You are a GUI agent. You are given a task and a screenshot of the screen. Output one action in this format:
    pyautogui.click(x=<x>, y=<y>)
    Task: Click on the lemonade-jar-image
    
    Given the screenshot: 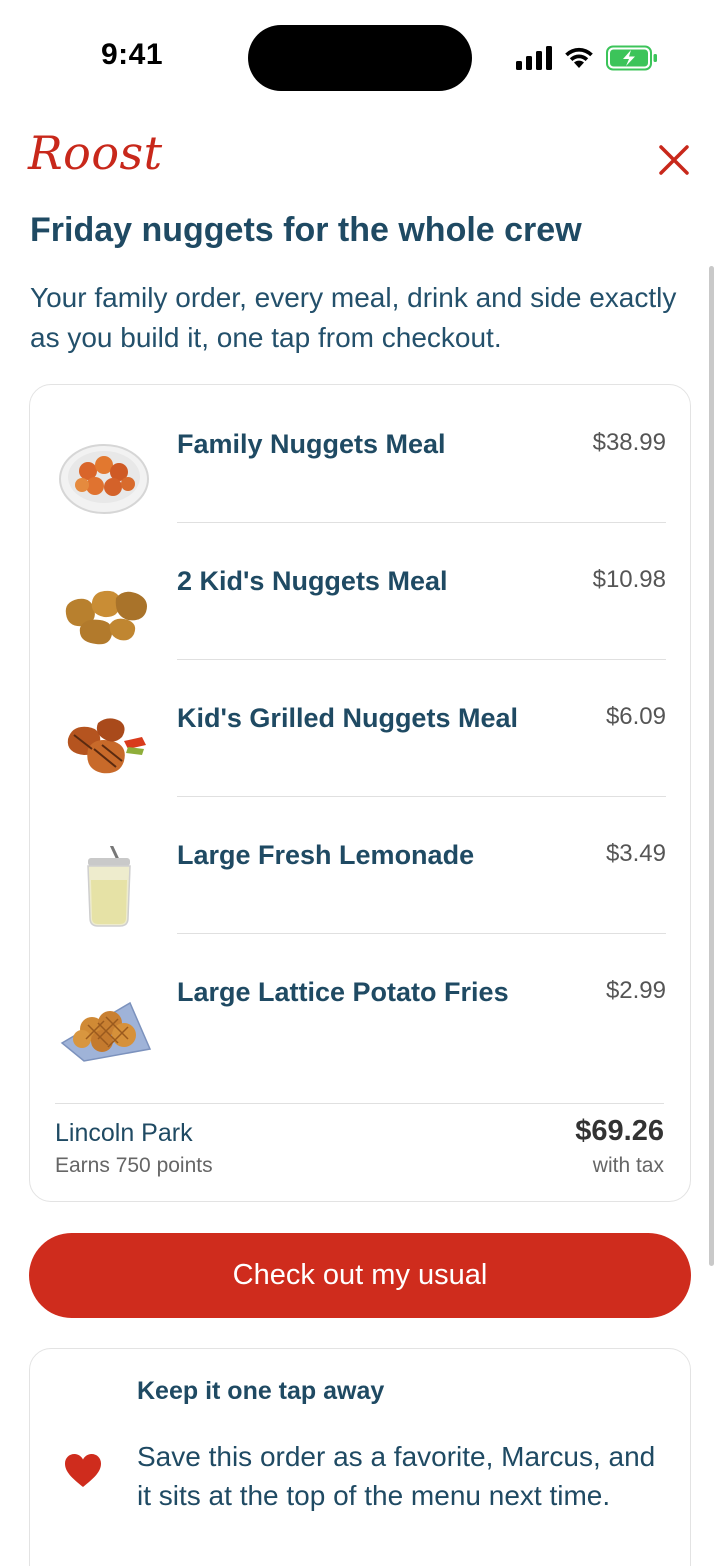 What is the action you would take?
    pyautogui.click(x=109, y=886)
    